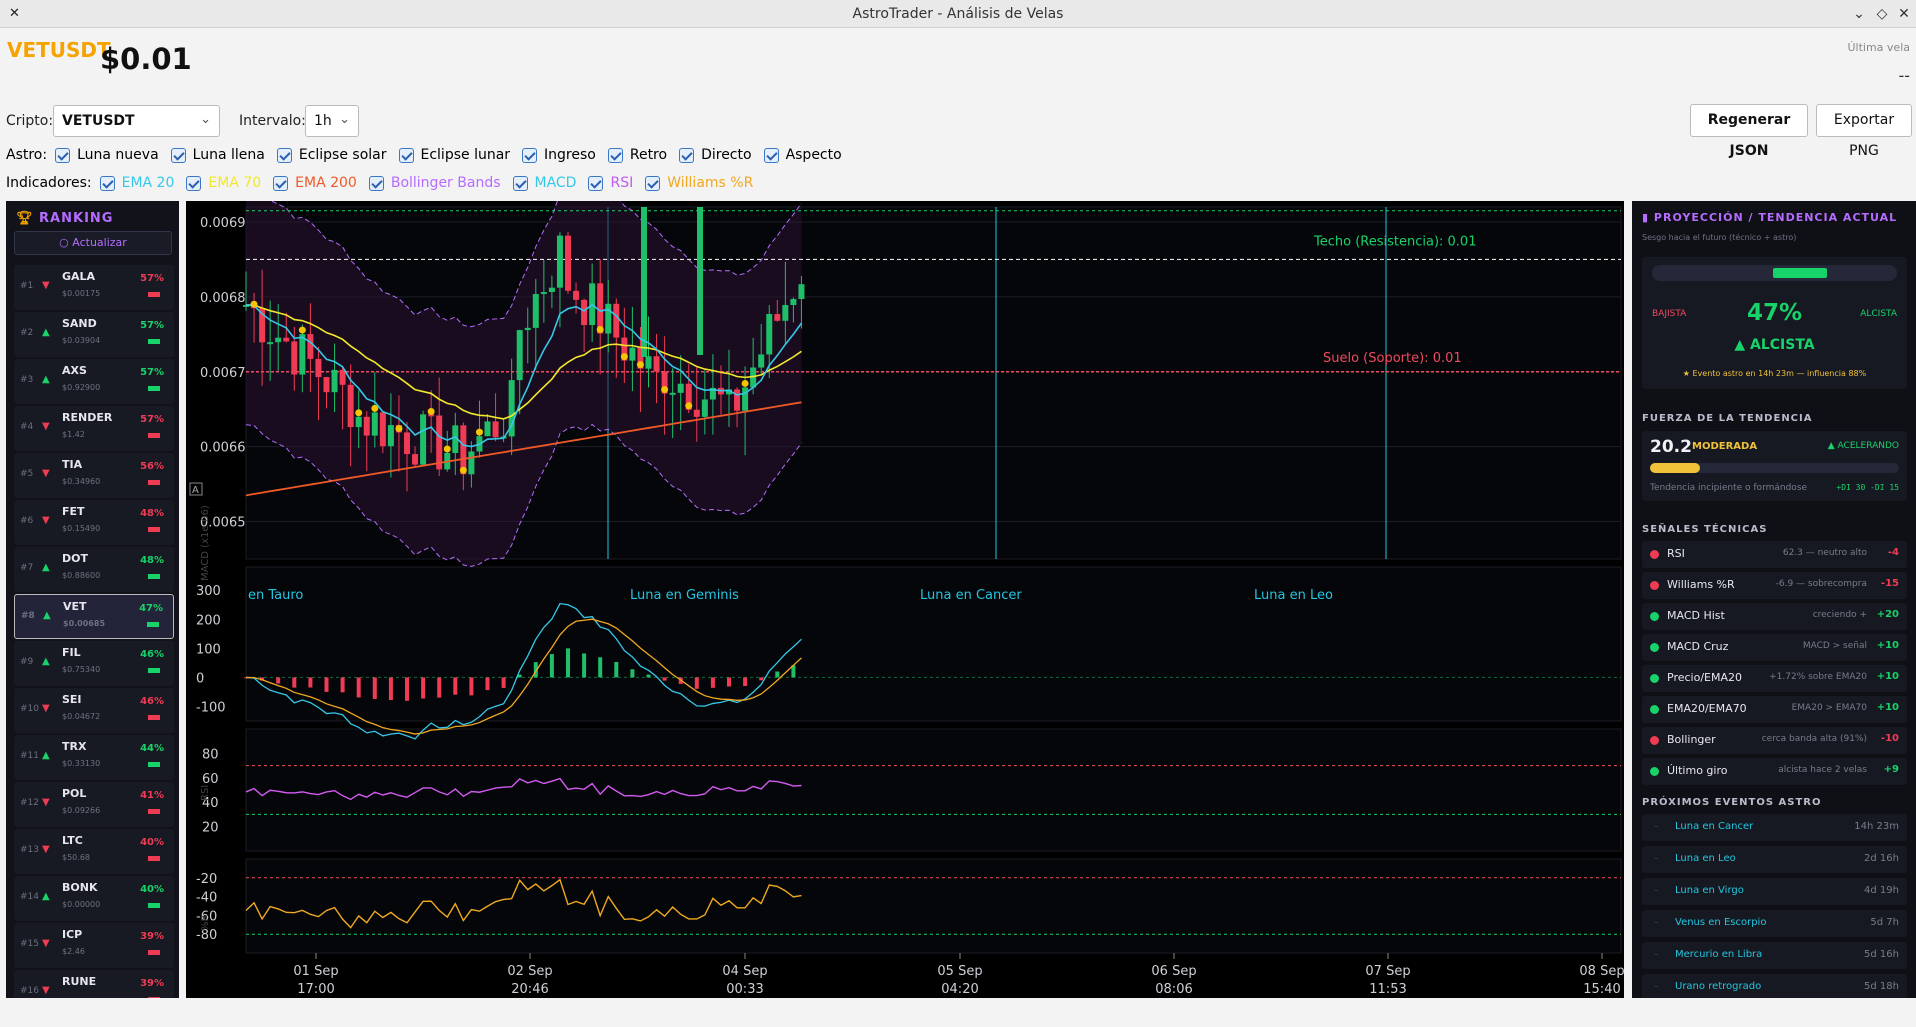  Describe the element at coordinates (94, 428) in the screenshot. I see `ranking-item: #4 ▼ RENDER $1.42 57%` at that location.